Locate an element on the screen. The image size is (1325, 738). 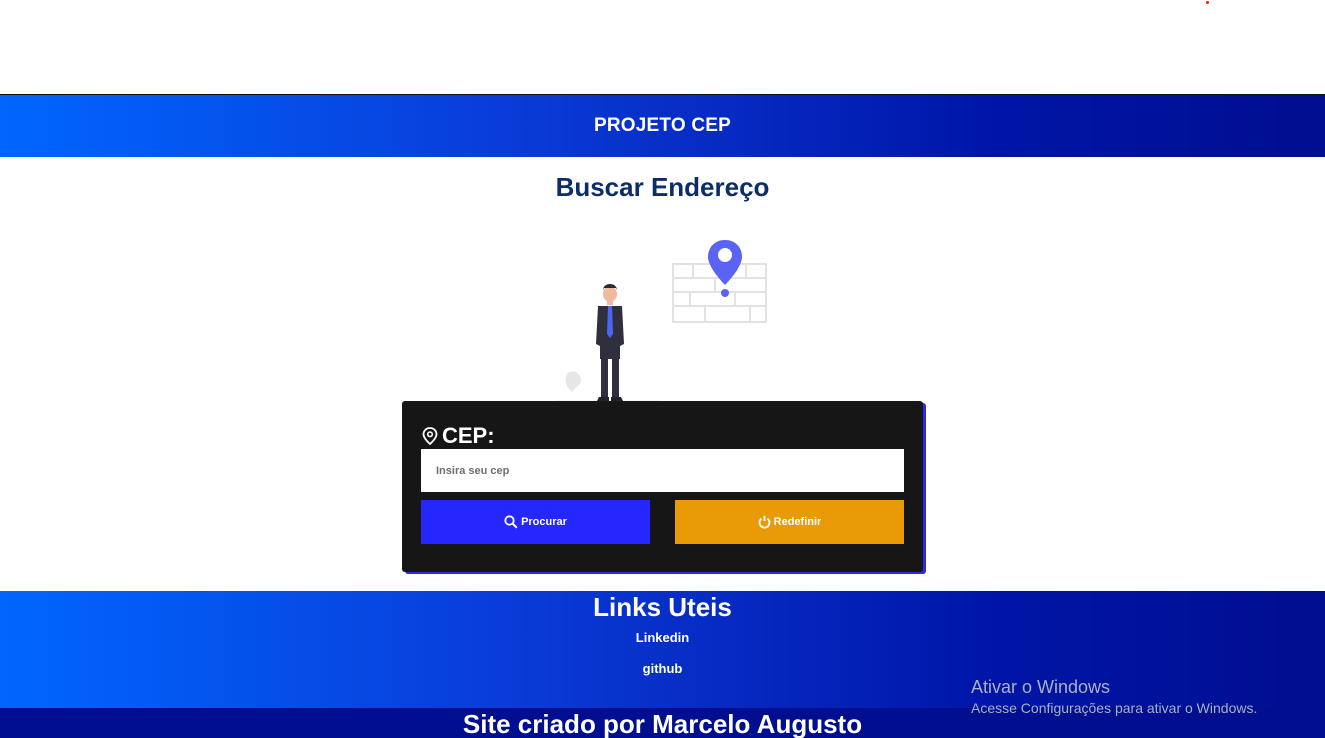
cep-search-card: CEP: Procurar Redefinir is located at coordinates (662, 486).